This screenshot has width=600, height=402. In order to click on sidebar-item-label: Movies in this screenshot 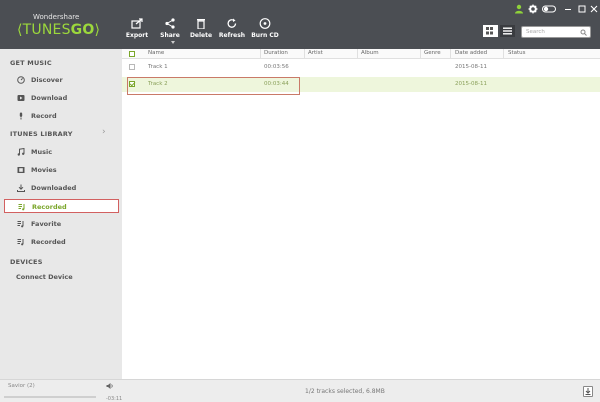, I will do `click(44, 170)`.